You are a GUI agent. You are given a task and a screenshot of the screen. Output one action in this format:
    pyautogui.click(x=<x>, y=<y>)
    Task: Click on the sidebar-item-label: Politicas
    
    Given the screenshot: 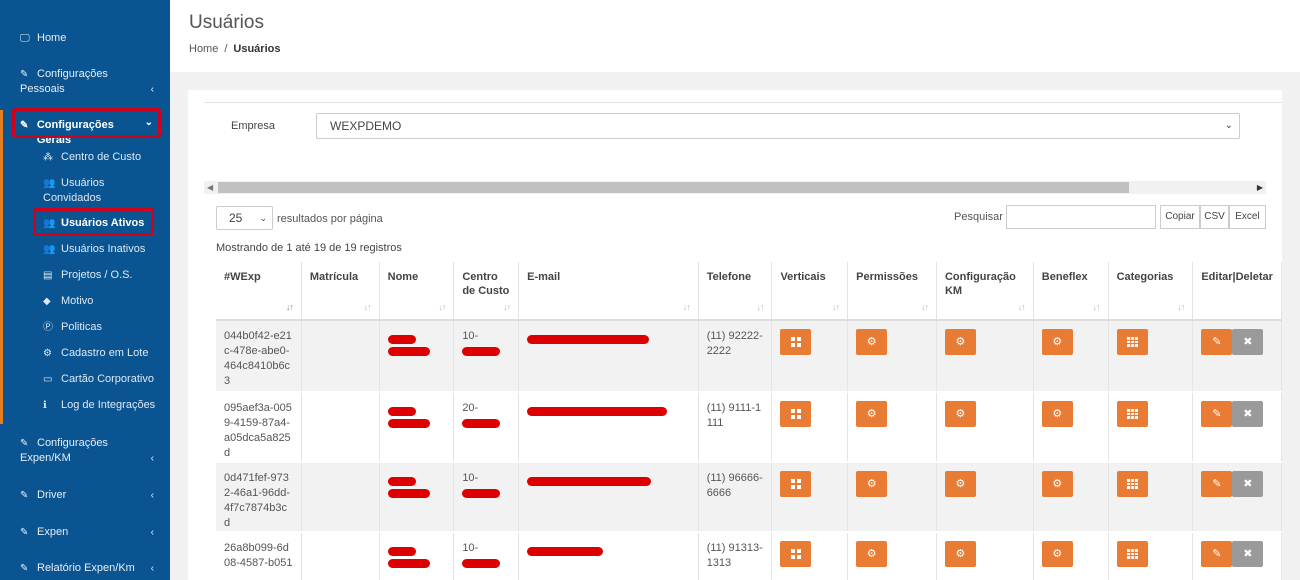 What is the action you would take?
    pyautogui.click(x=81, y=327)
    